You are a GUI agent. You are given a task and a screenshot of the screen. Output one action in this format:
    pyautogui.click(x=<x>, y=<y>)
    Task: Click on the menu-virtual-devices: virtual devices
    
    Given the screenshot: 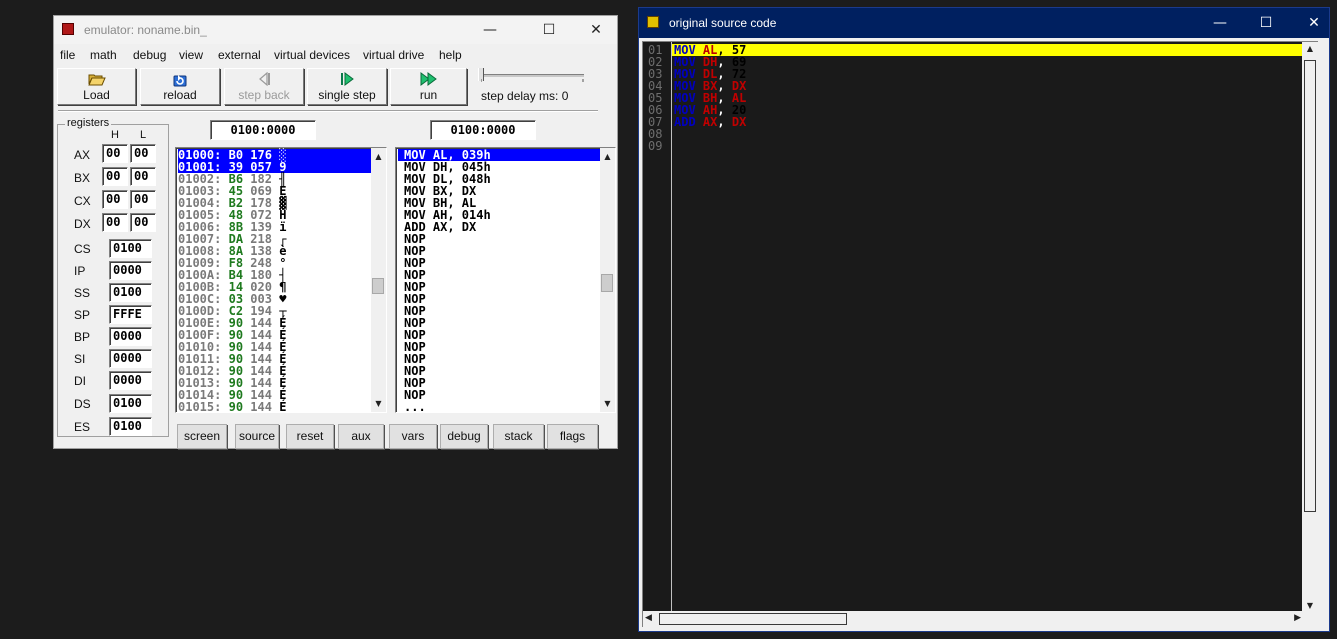 What is the action you would take?
    pyautogui.click(x=312, y=55)
    